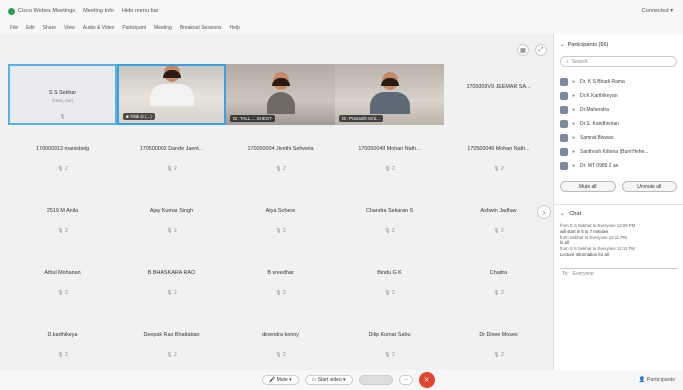 The height and width of the screenshot is (390, 683). Describe the element at coordinates (328, 380) in the screenshot. I see `start-video-button: ▭ Start video ▾` at that location.